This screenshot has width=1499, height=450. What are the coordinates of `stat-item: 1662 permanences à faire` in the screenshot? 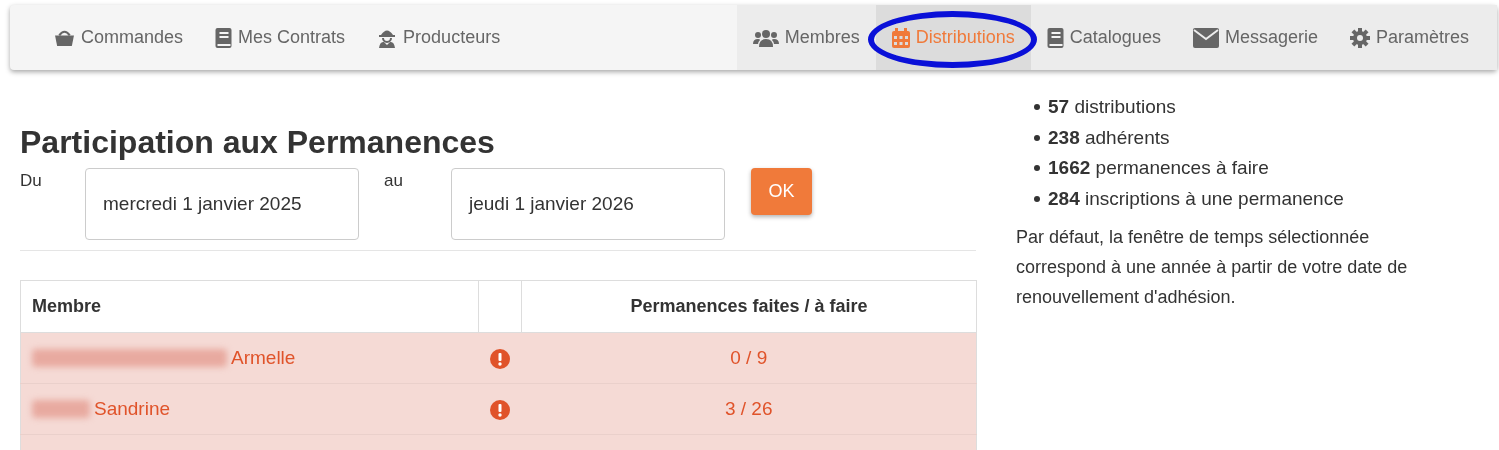 It's located at (1158, 168).